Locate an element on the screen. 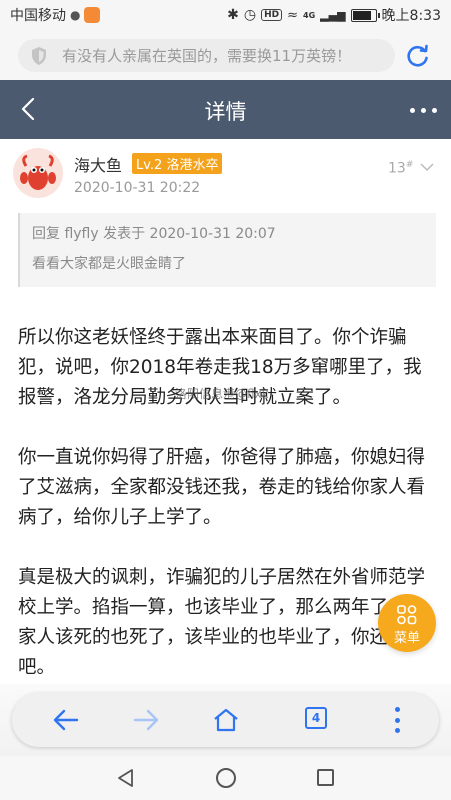 Image resolution: width=451 pixels, height=800 pixels. menu-button: 菜单 is located at coordinates (407, 623).